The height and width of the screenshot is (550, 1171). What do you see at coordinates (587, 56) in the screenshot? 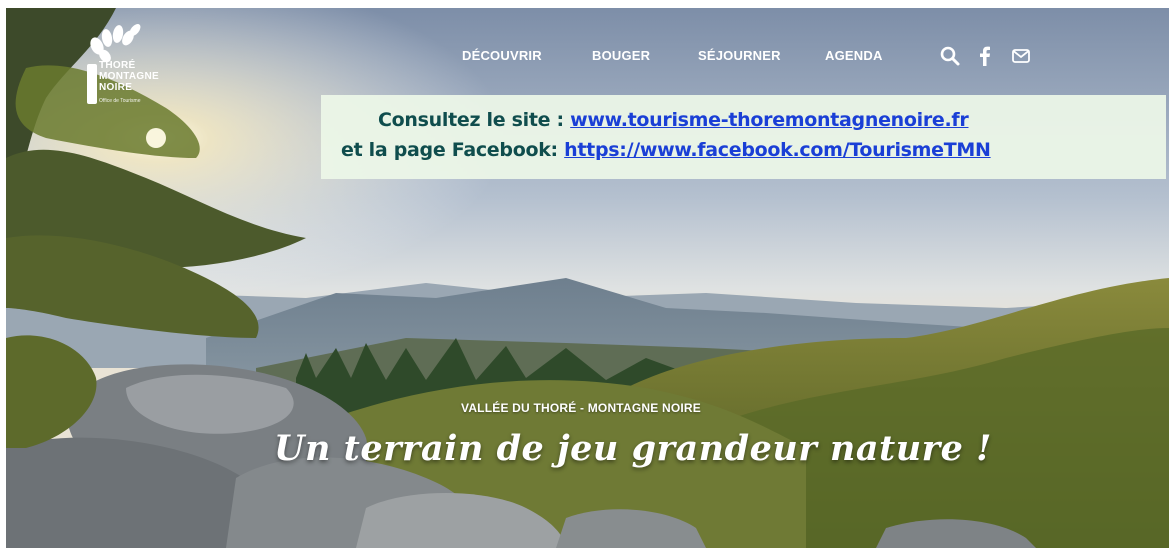
I see `main-nav: DÉCOUVRIR BOUGER SÉJOURNER AGENDA` at bounding box center [587, 56].